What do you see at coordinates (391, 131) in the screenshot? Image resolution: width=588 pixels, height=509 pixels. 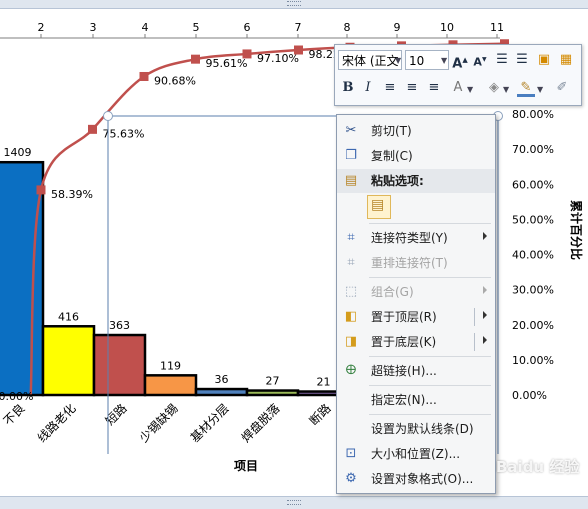 I see `menu-item-label: 剪切(T)` at bounding box center [391, 131].